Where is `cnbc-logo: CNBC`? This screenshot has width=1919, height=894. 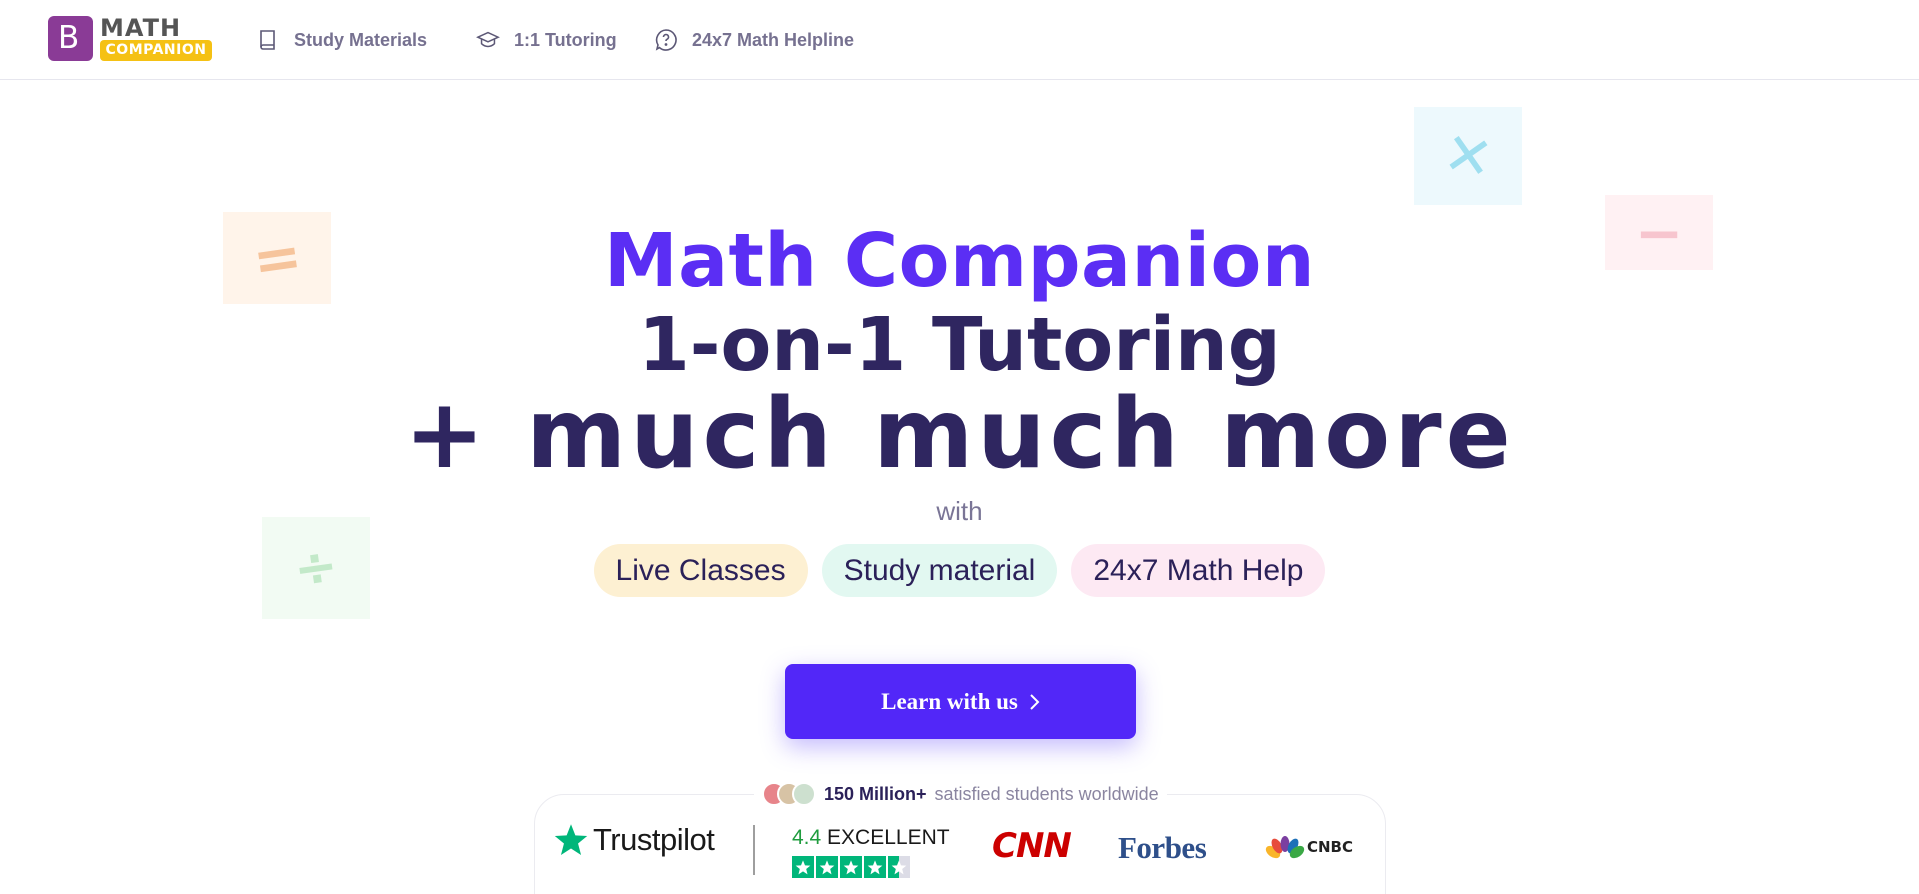 cnbc-logo: CNBC is located at coordinates (1309, 847).